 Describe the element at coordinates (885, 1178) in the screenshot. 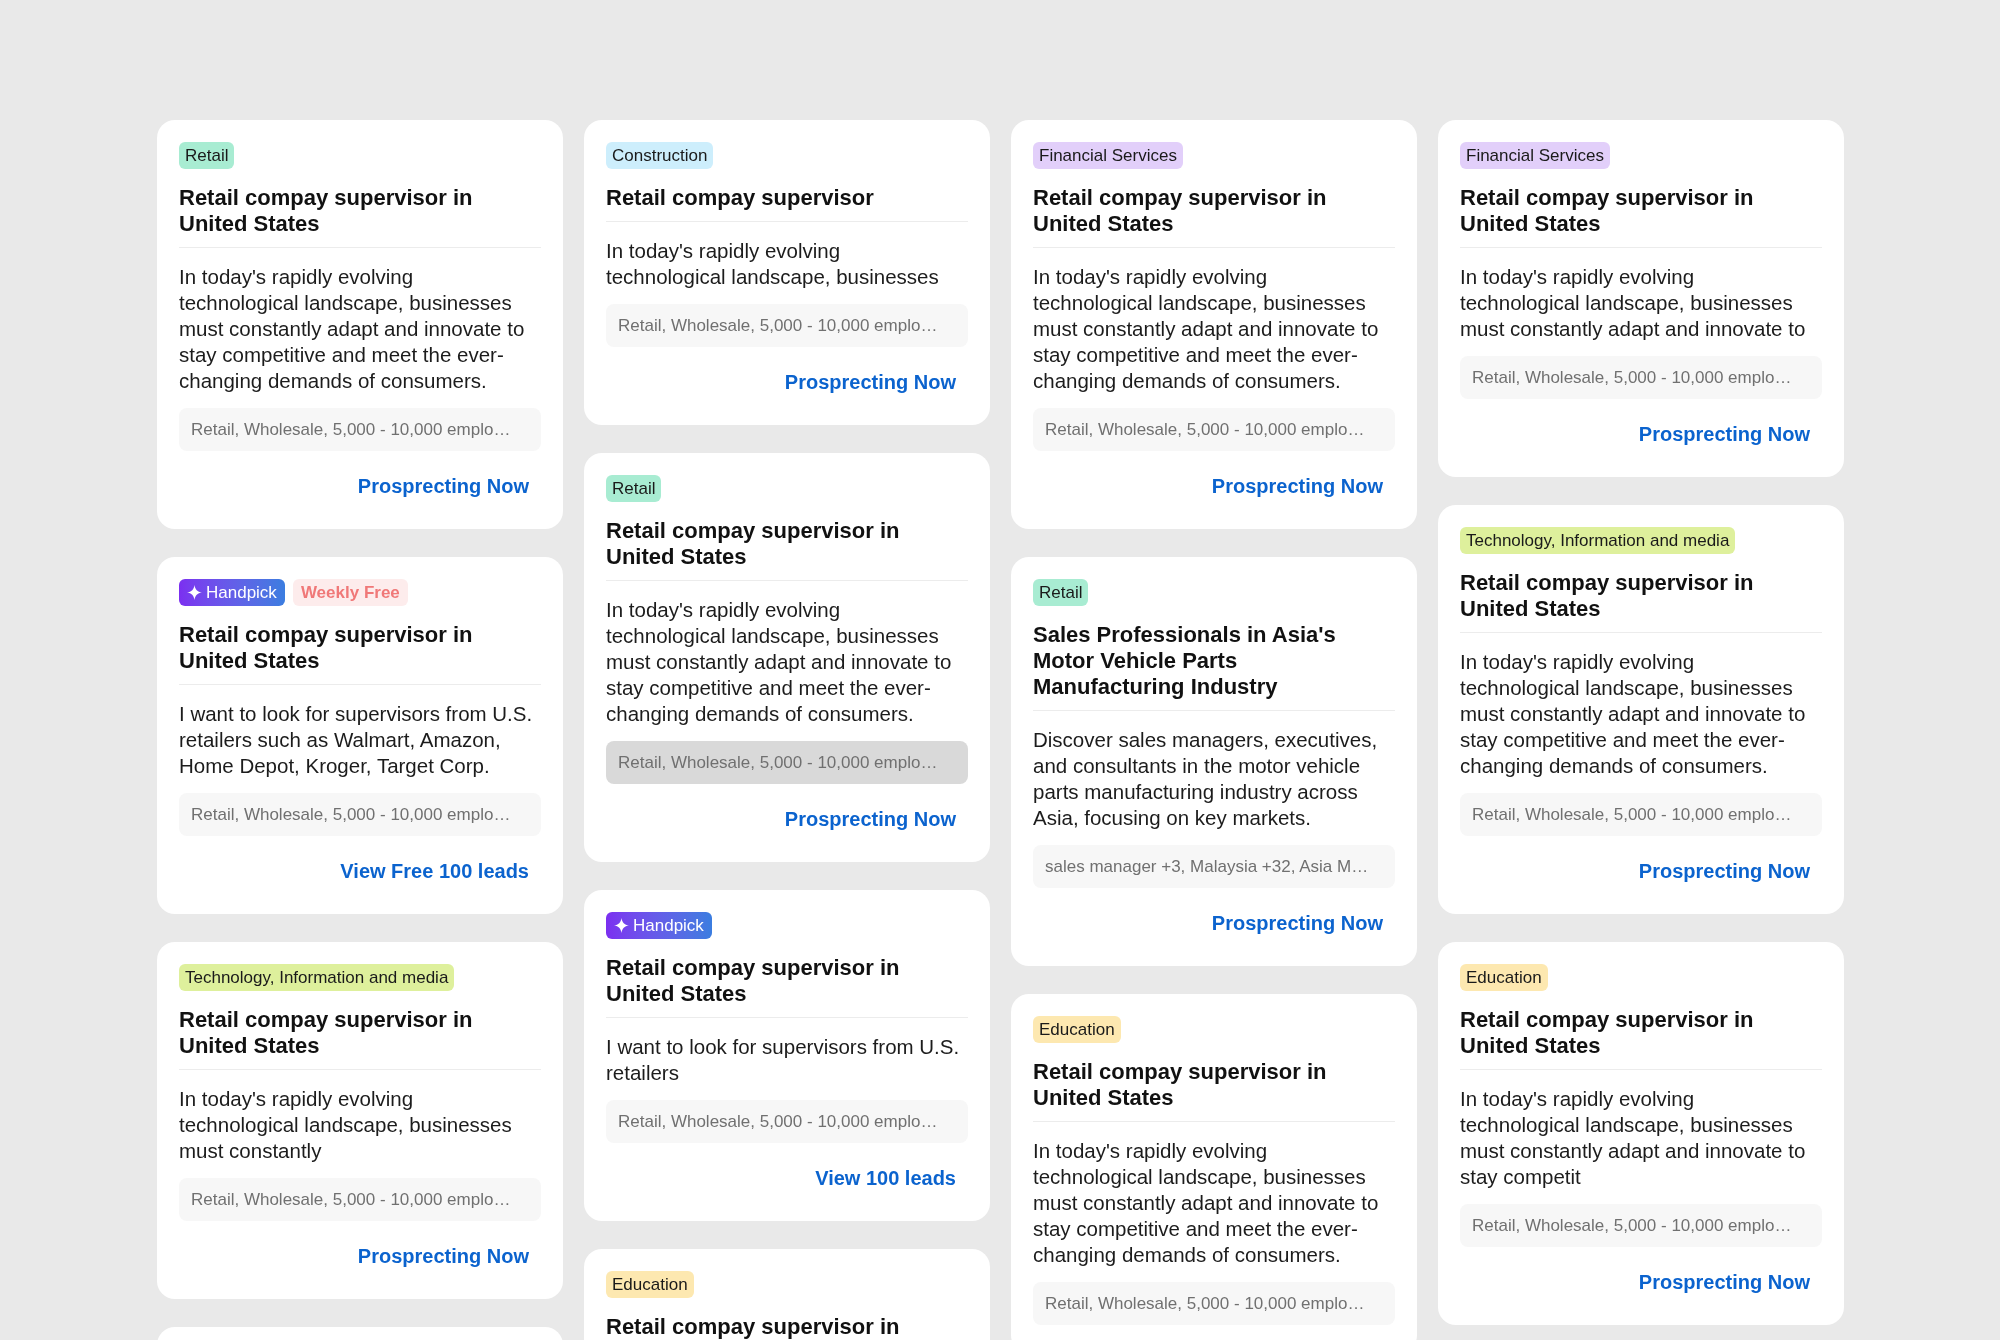

I see `action-link: View 100 leads` at that location.